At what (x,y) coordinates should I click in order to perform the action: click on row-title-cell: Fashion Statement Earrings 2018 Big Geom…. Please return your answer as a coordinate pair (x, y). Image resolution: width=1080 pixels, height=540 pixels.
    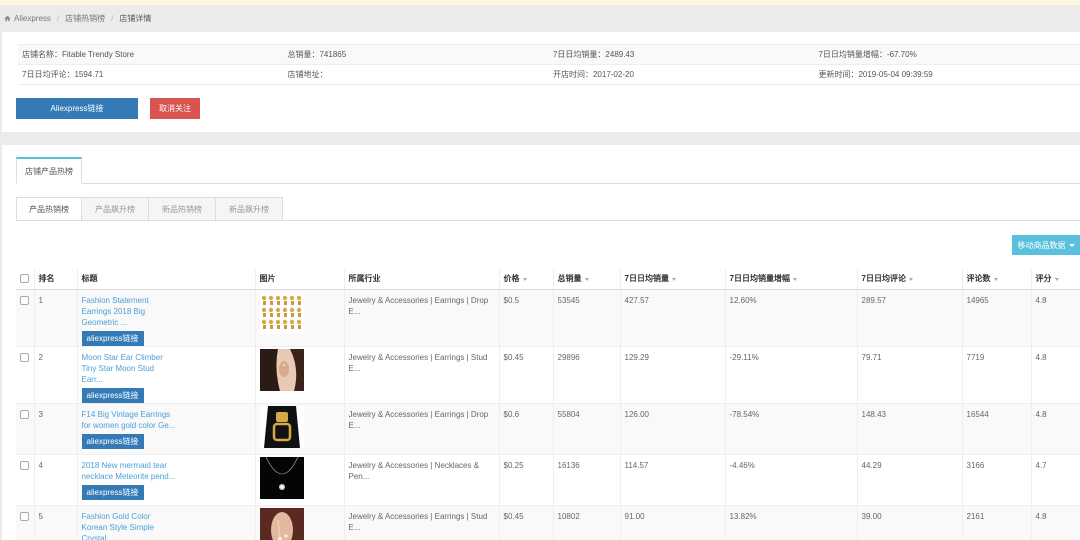
    Looking at the image, I should click on (165, 318).